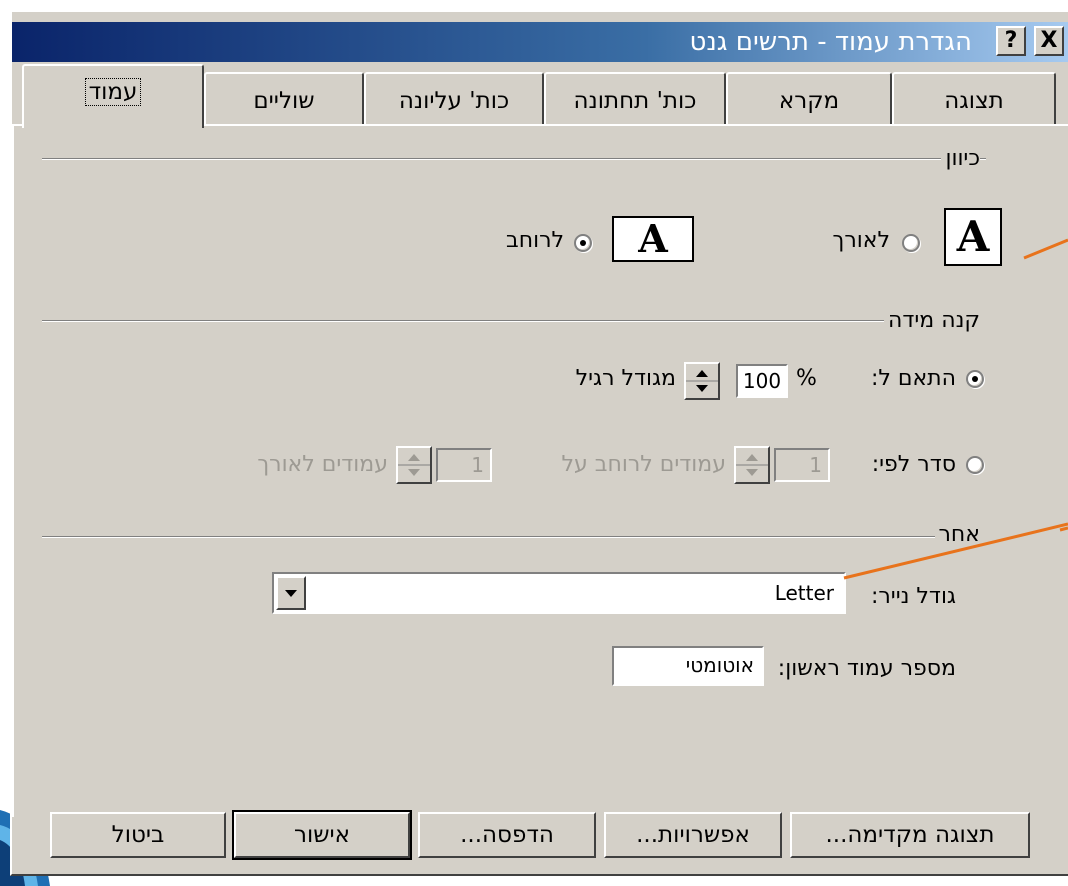 Image resolution: width=1068 pixels, height=886 pixels. Describe the element at coordinates (113, 96) in the screenshot. I see `tab-page: עמוד` at that location.